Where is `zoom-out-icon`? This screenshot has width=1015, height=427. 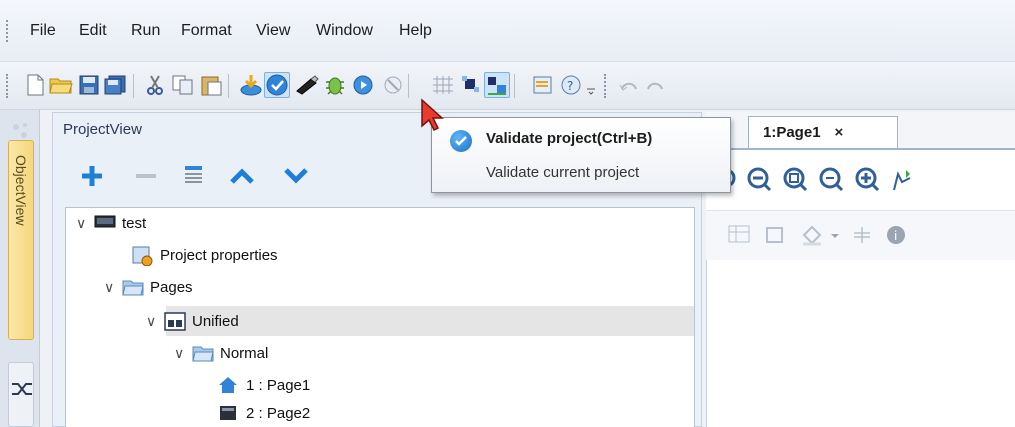
zoom-out-icon is located at coordinates (760, 182).